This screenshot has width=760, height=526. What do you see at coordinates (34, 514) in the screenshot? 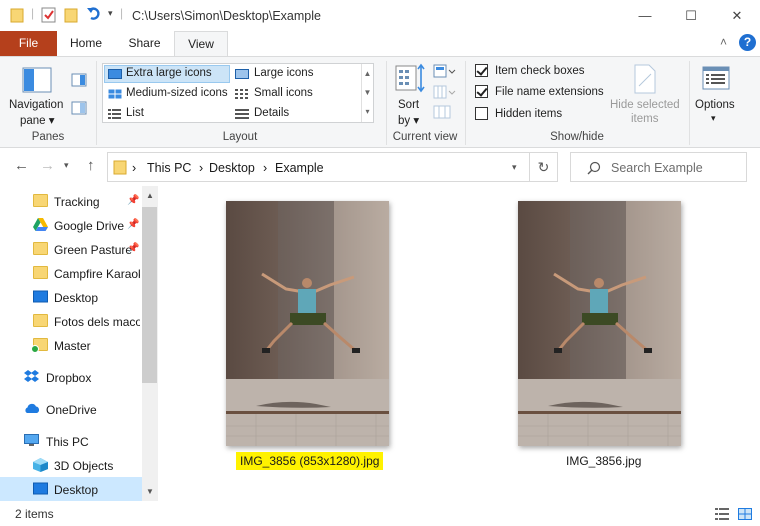
I see `item-count: 2 items` at bounding box center [34, 514].